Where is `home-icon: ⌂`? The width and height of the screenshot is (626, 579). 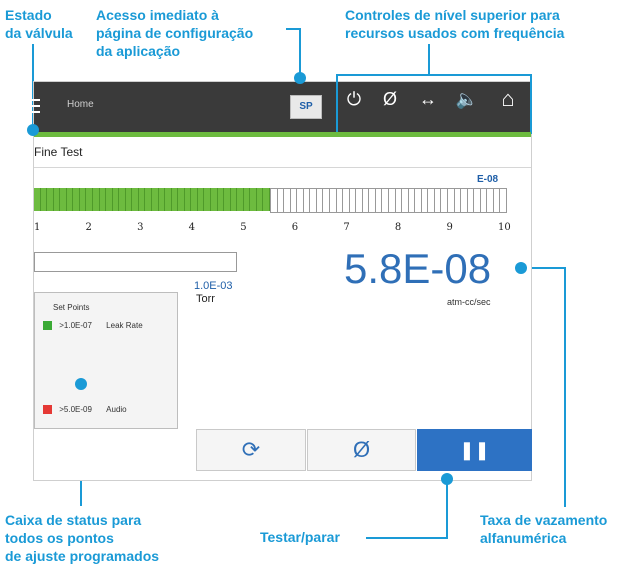
home-icon: ⌂ is located at coordinates (508, 99).